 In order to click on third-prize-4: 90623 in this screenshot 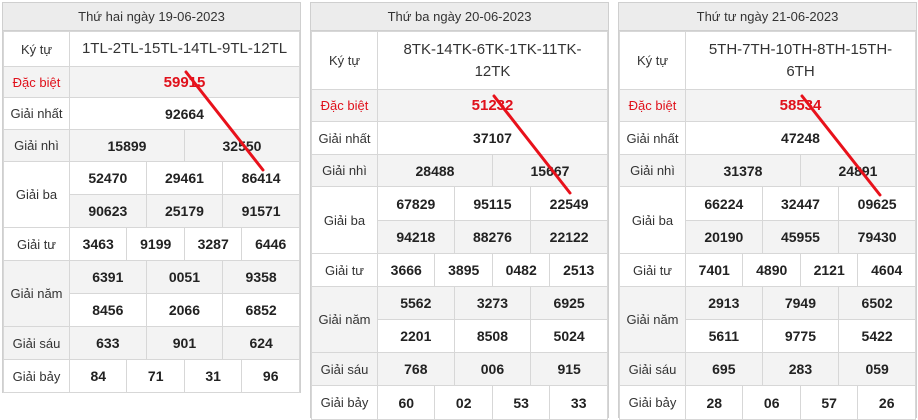, I will do `click(108, 211)`.